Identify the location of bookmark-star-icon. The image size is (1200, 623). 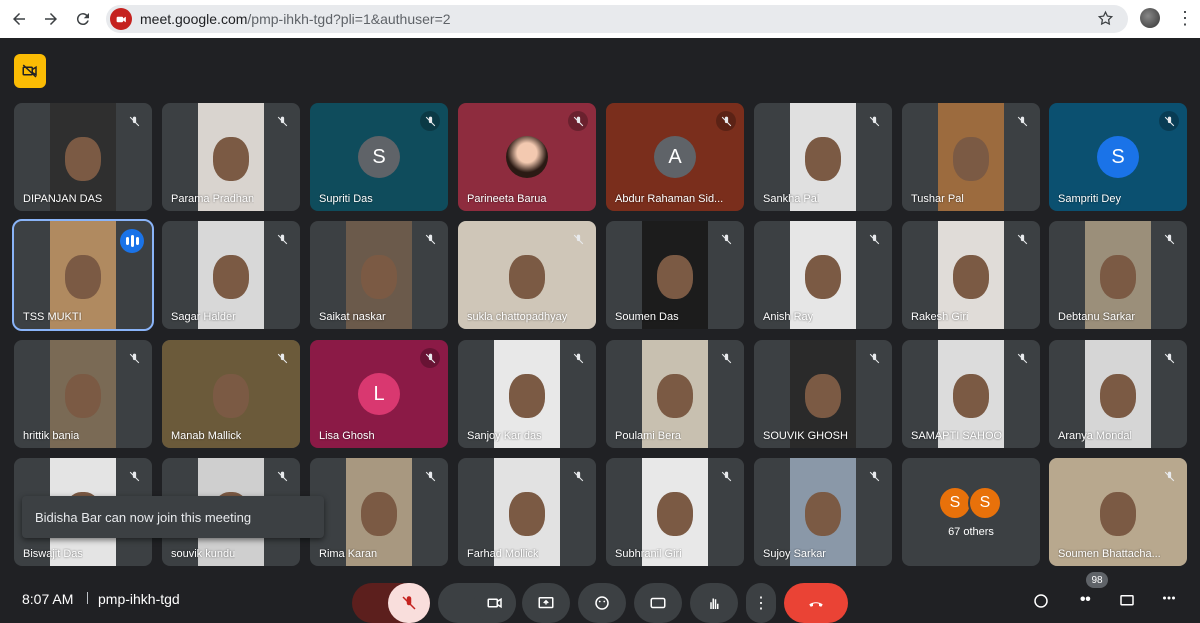
(1105, 21).